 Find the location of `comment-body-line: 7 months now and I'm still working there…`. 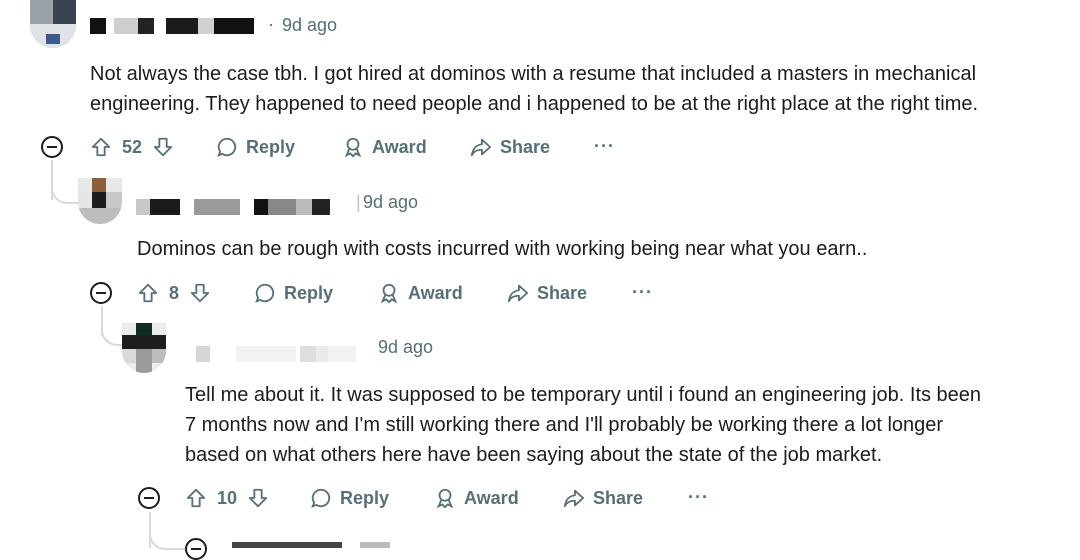

comment-body-line: 7 months now and I'm still working there… is located at coordinates (564, 425).